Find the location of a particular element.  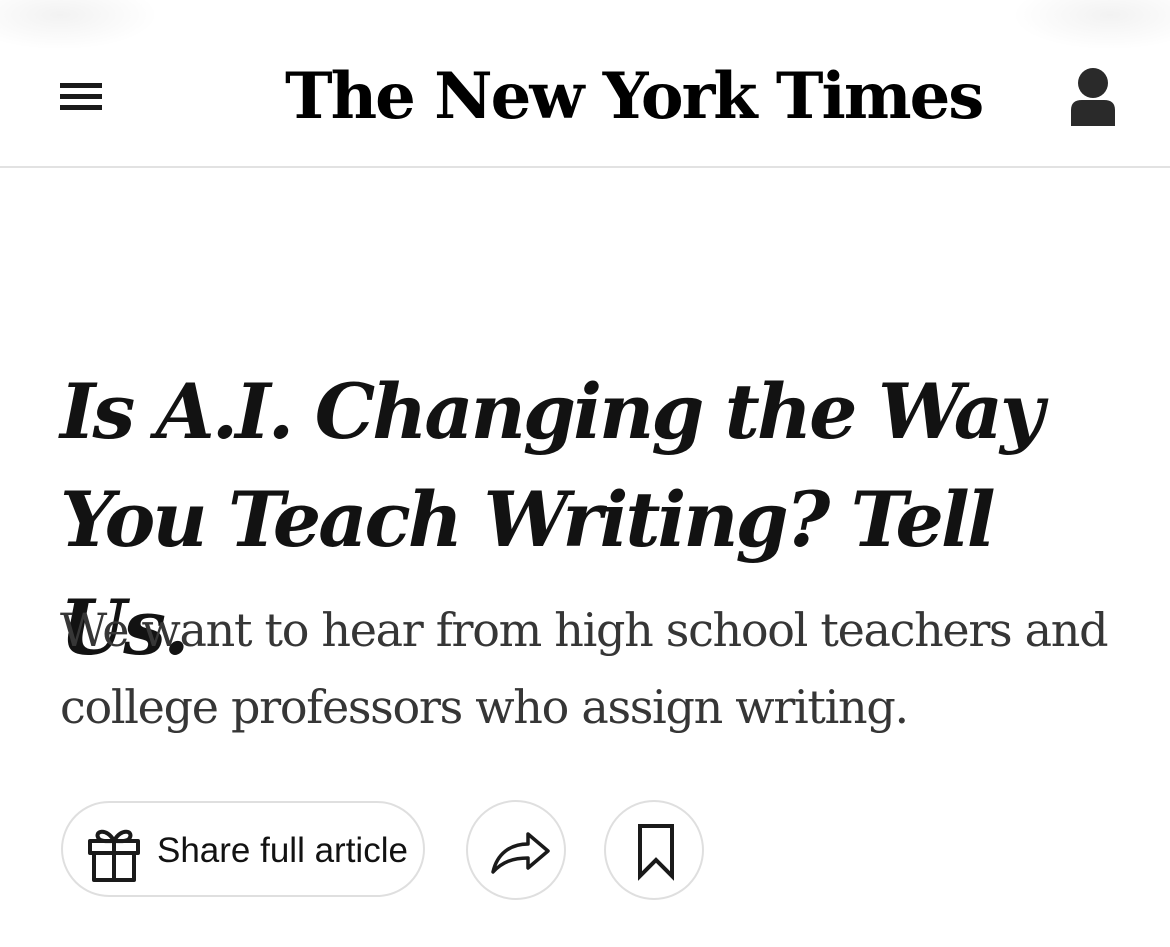

user-account-icon is located at coordinates (1093, 97).